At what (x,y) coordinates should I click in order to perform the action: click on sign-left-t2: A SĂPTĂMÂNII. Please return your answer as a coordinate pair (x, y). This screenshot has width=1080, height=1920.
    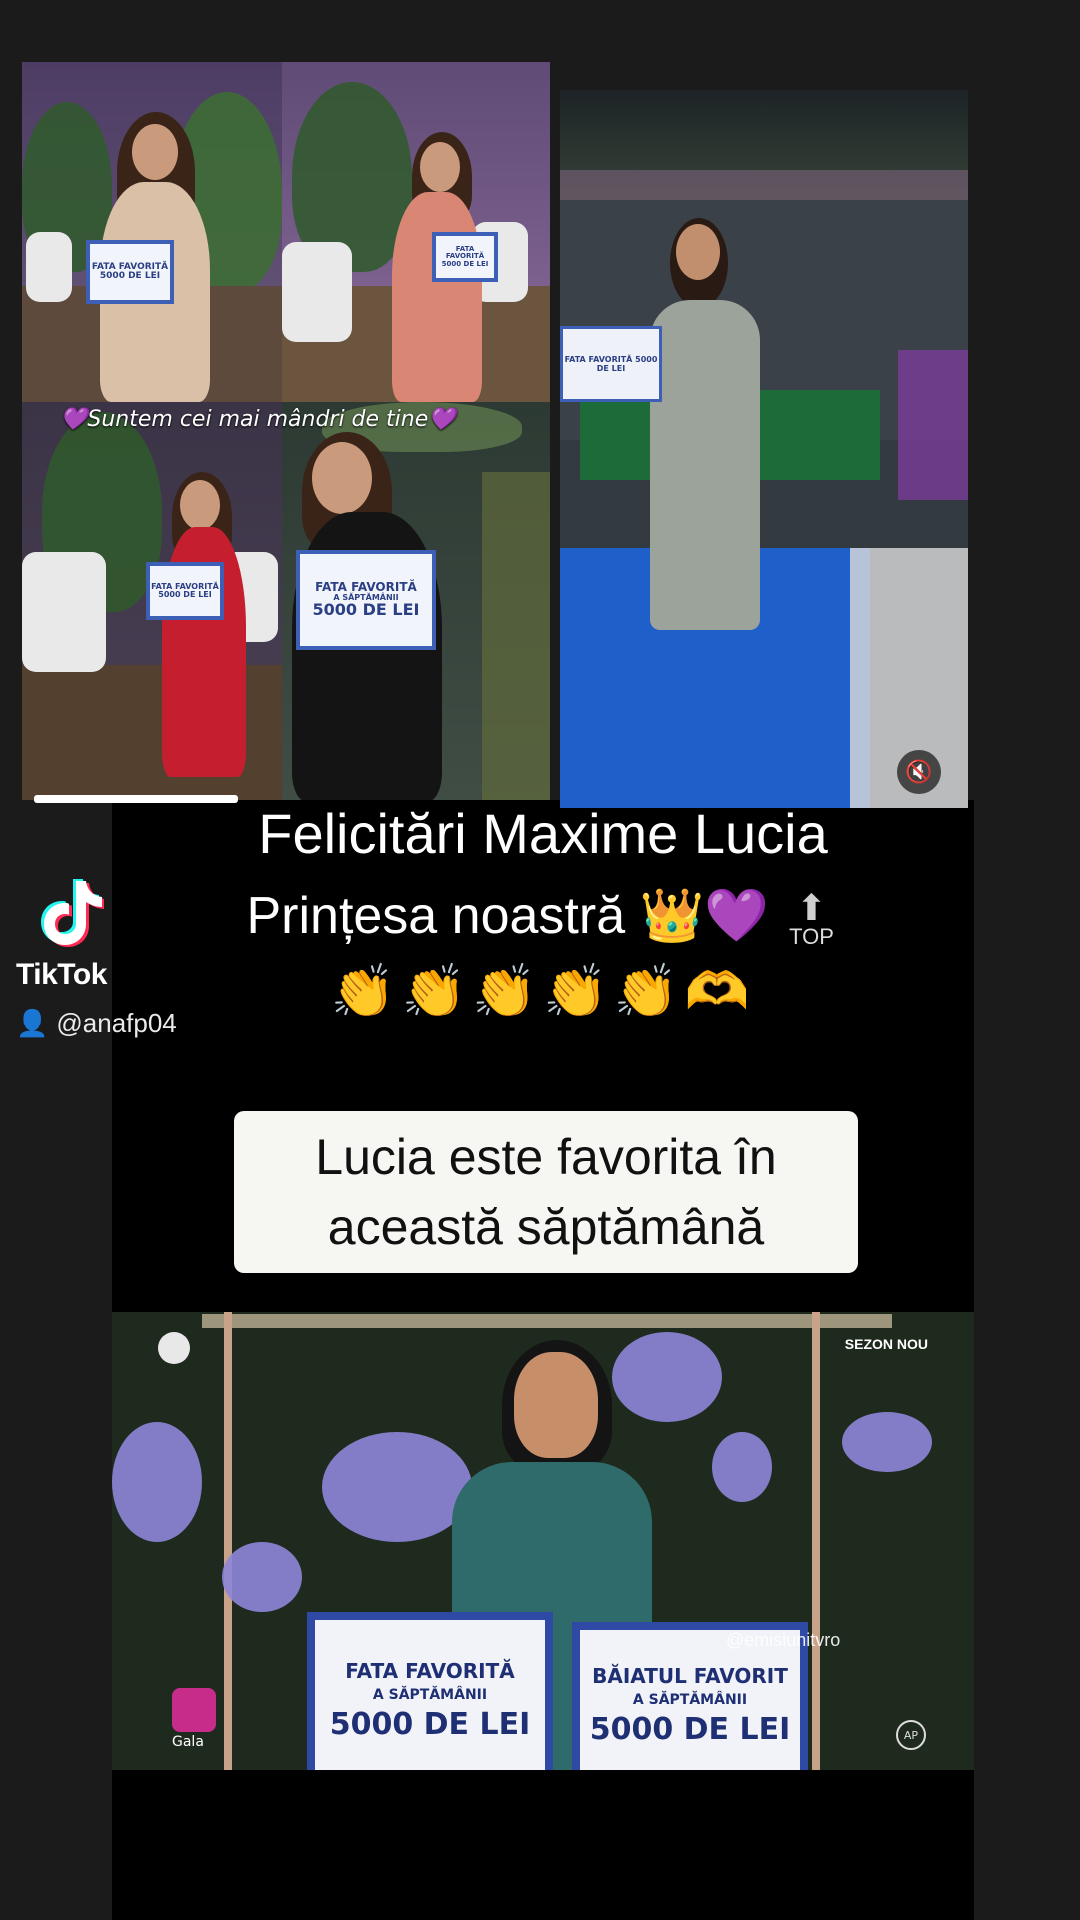
    Looking at the image, I should click on (430, 1694).